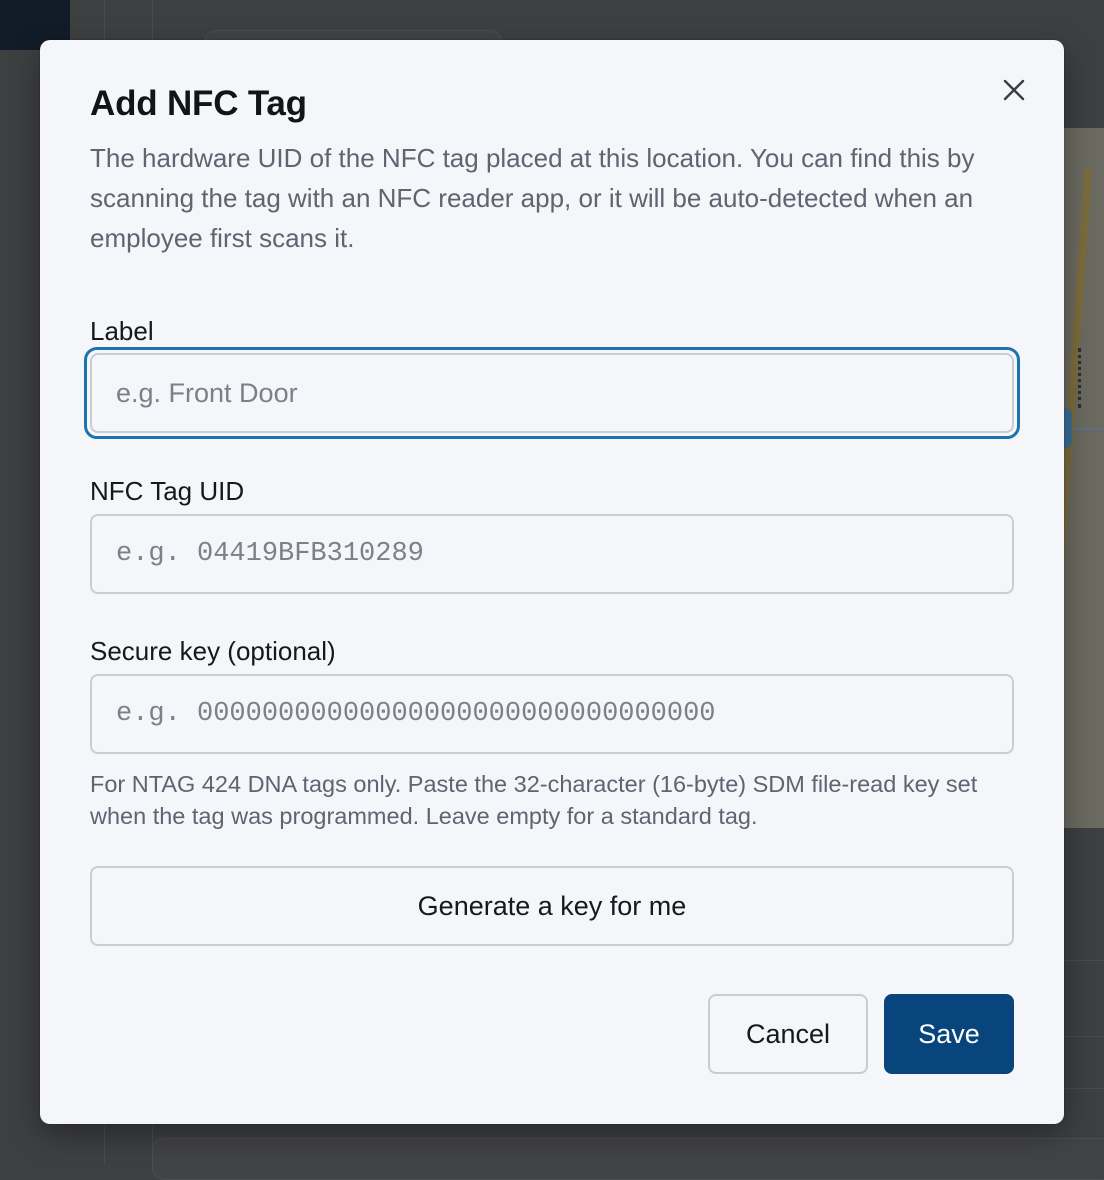 This screenshot has height=1180, width=1104. I want to click on close-icon, so click(1014, 90).